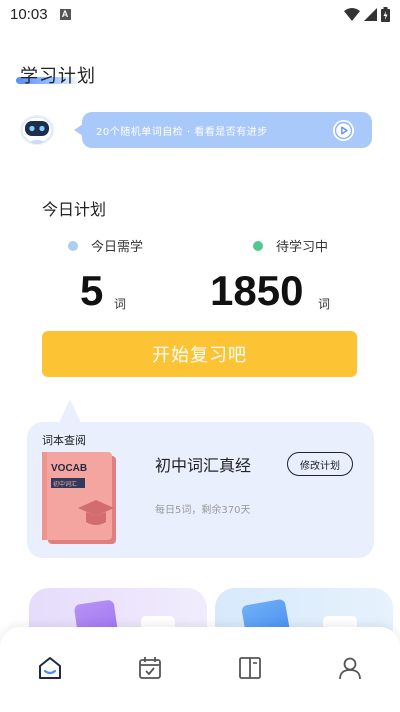  What do you see at coordinates (65, 484) in the screenshot?
I see `cover-subtitle: 初中词汇` at bounding box center [65, 484].